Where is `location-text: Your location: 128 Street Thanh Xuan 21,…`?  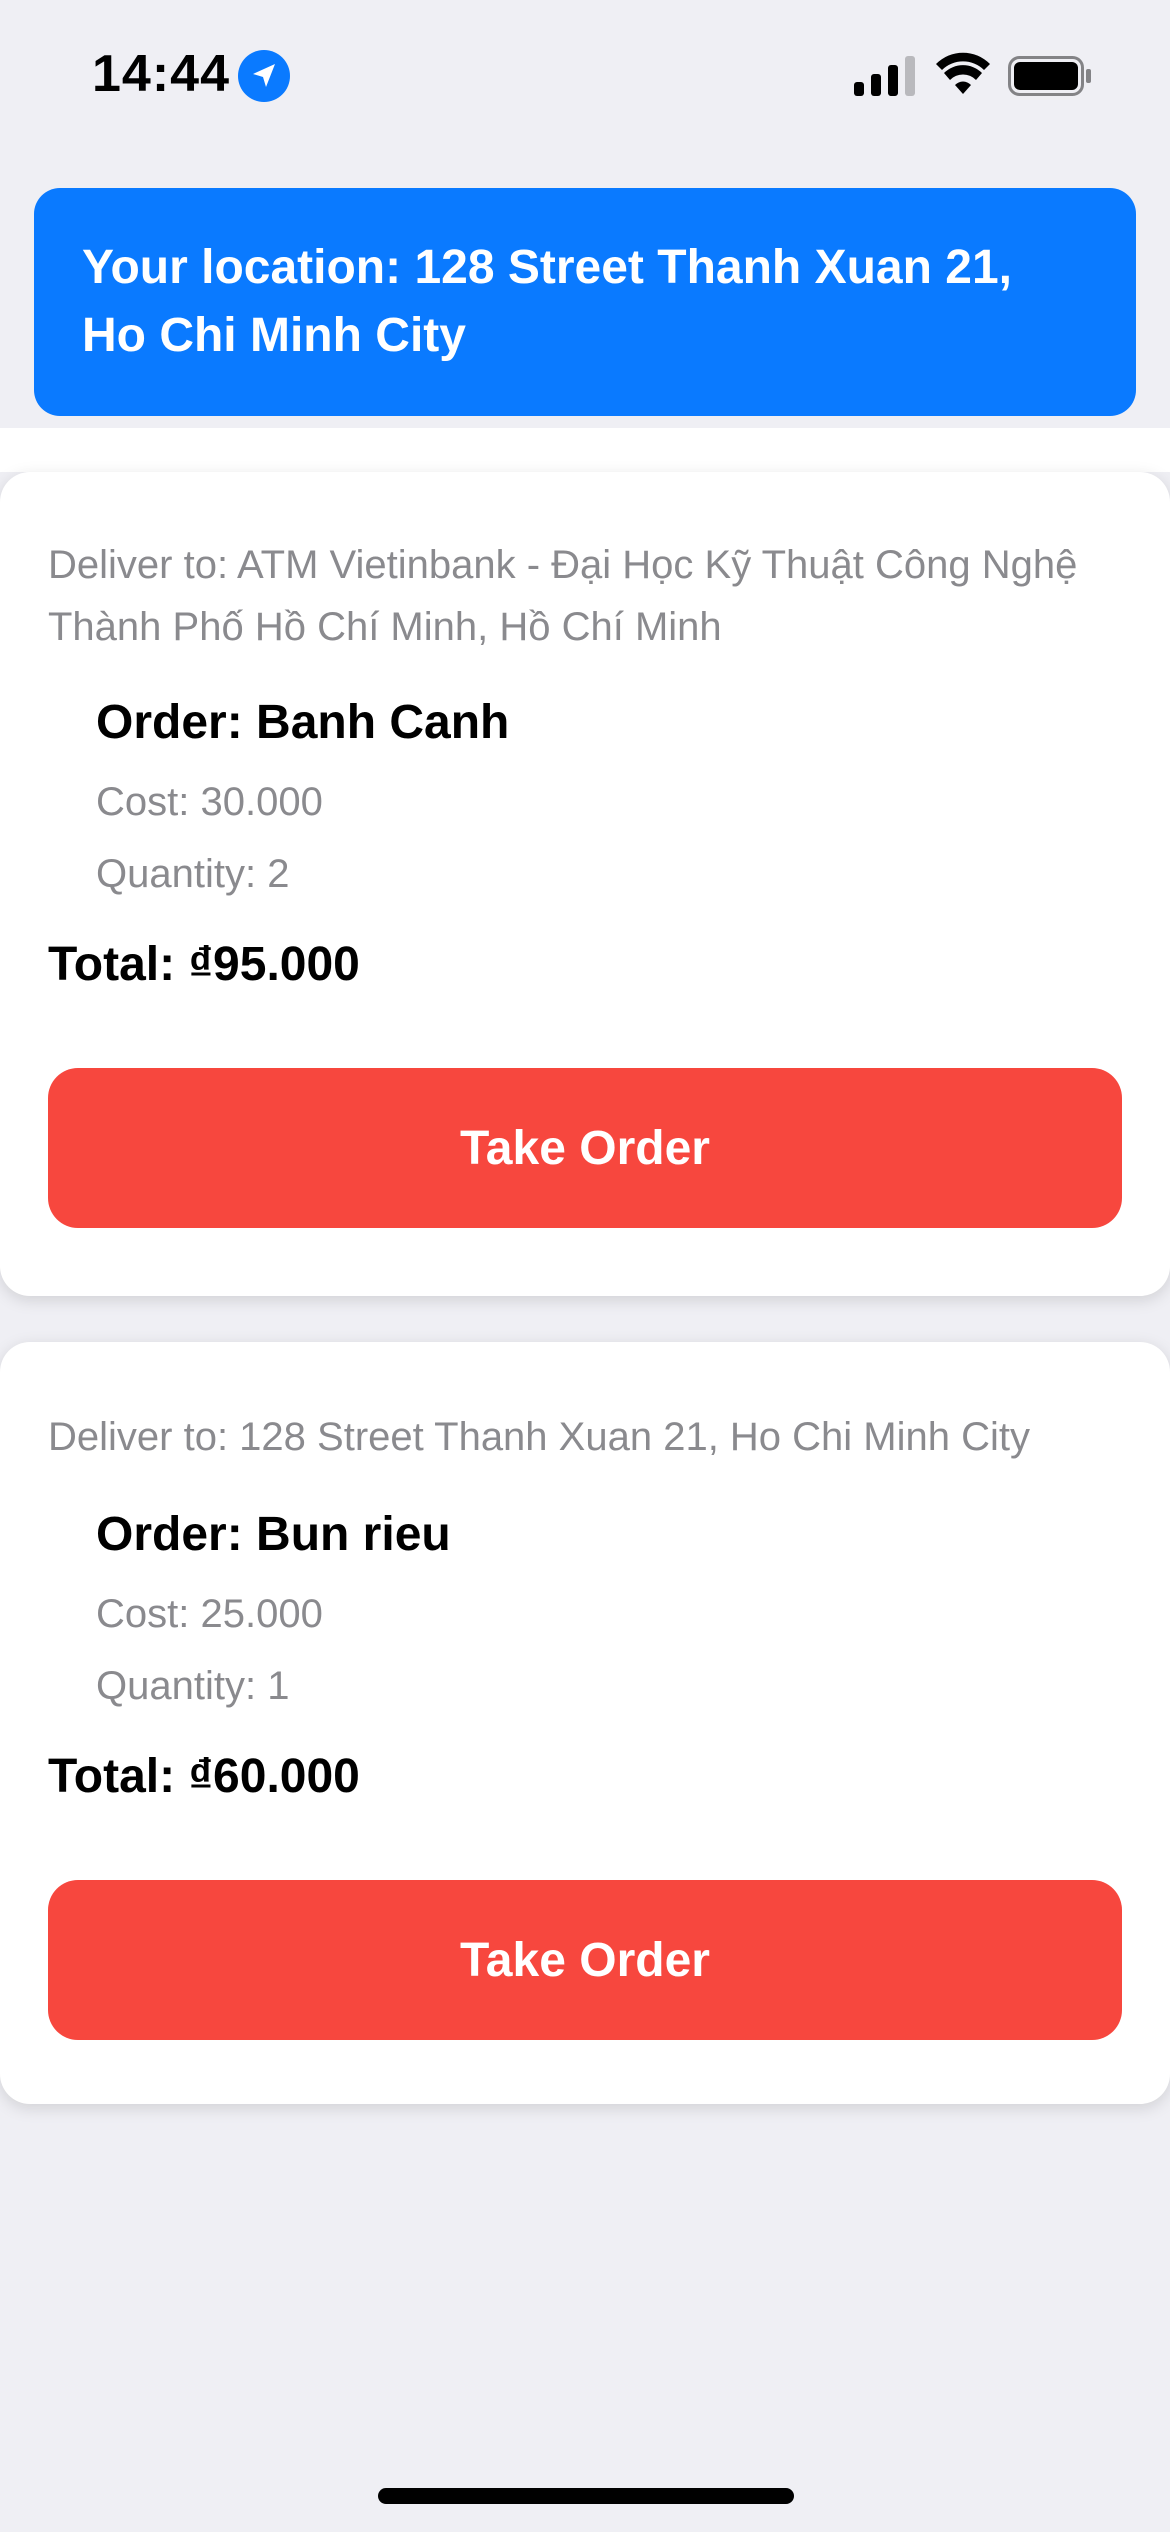
location-text: Your location: 128 Street Thanh Xuan 21,… is located at coordinates (547, 301).